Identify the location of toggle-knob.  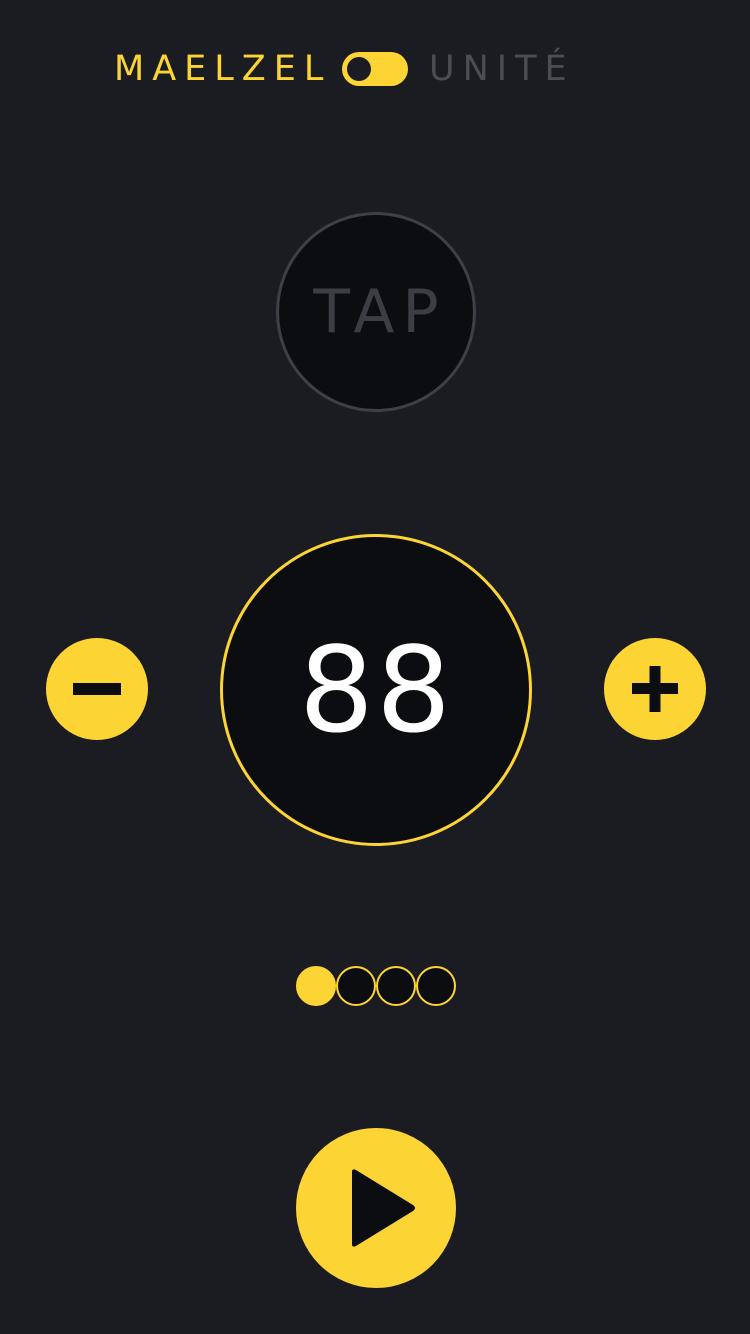
(359, 69).